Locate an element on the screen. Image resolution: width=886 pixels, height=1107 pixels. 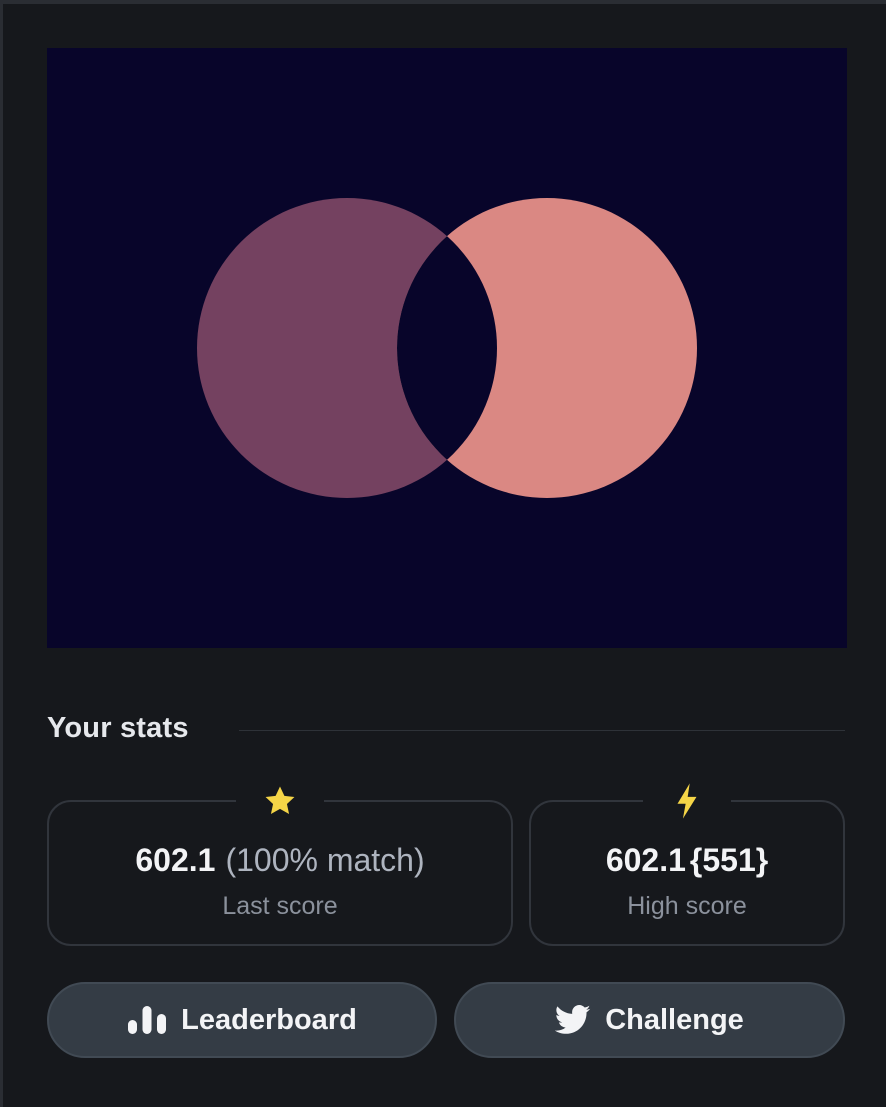
lightning-bolt-icon is located at coordinates (687, 801).